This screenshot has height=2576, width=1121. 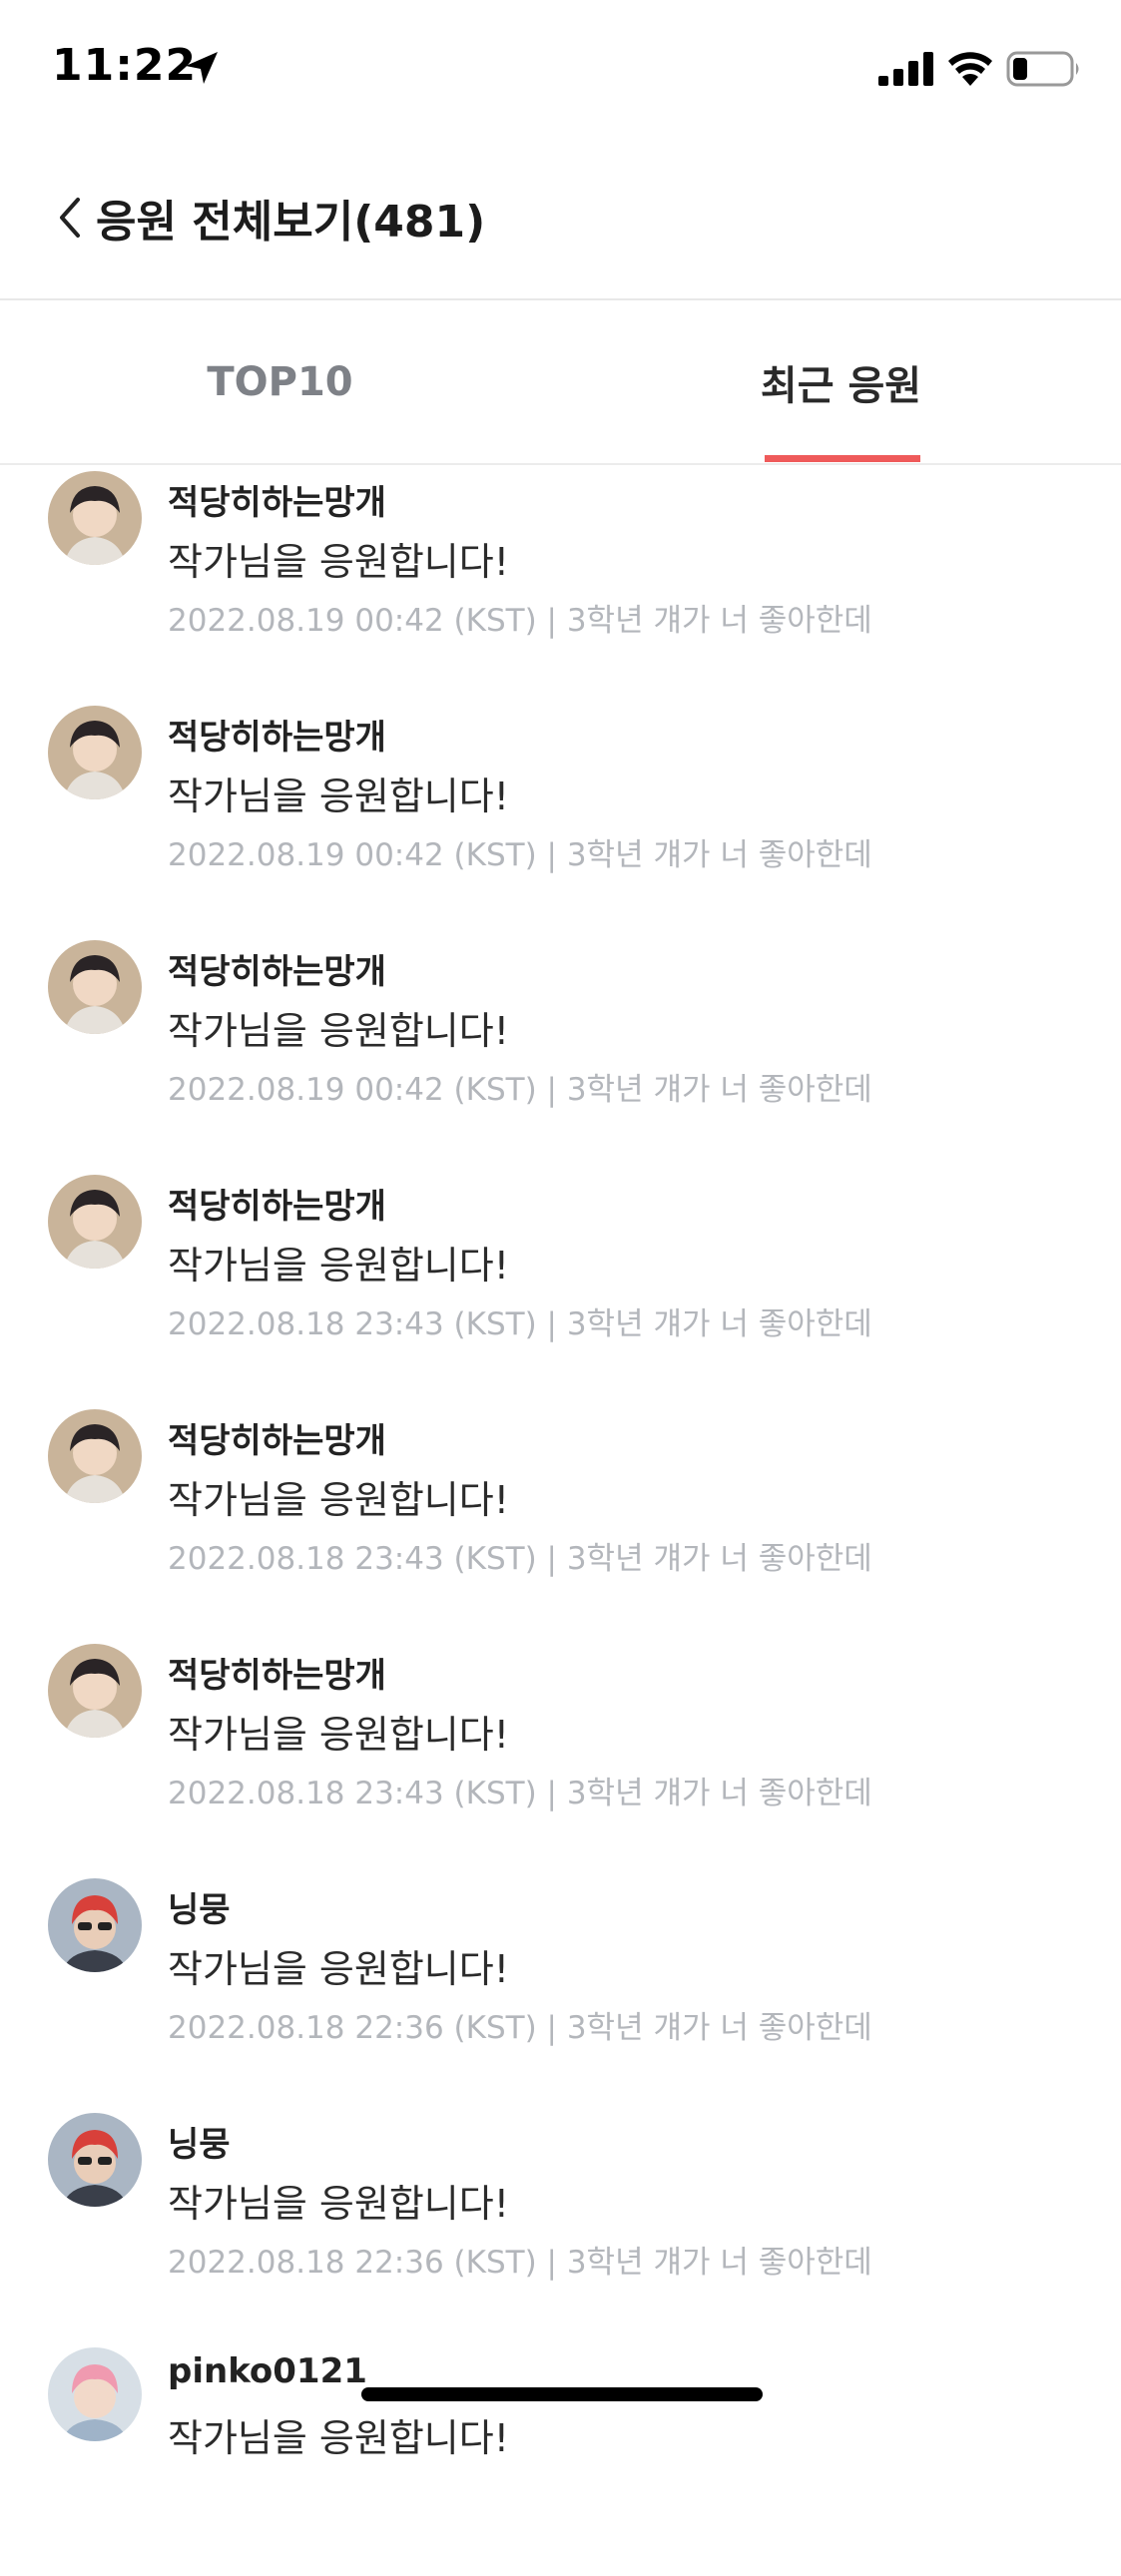 What do you see at coordinates (202, 68) in the screenshot?
I see `location-arrow-icon` at bounding box center [202, 68].